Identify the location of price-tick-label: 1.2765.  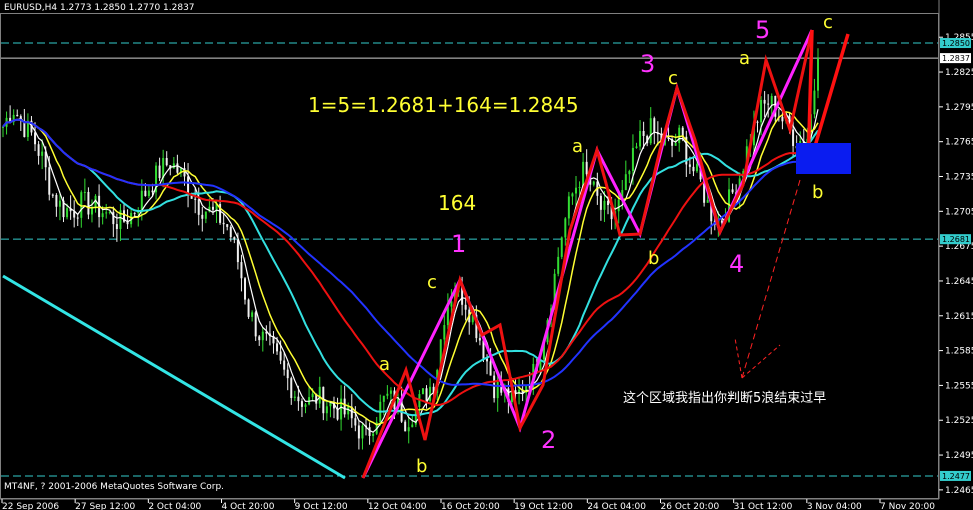
(959, 143).